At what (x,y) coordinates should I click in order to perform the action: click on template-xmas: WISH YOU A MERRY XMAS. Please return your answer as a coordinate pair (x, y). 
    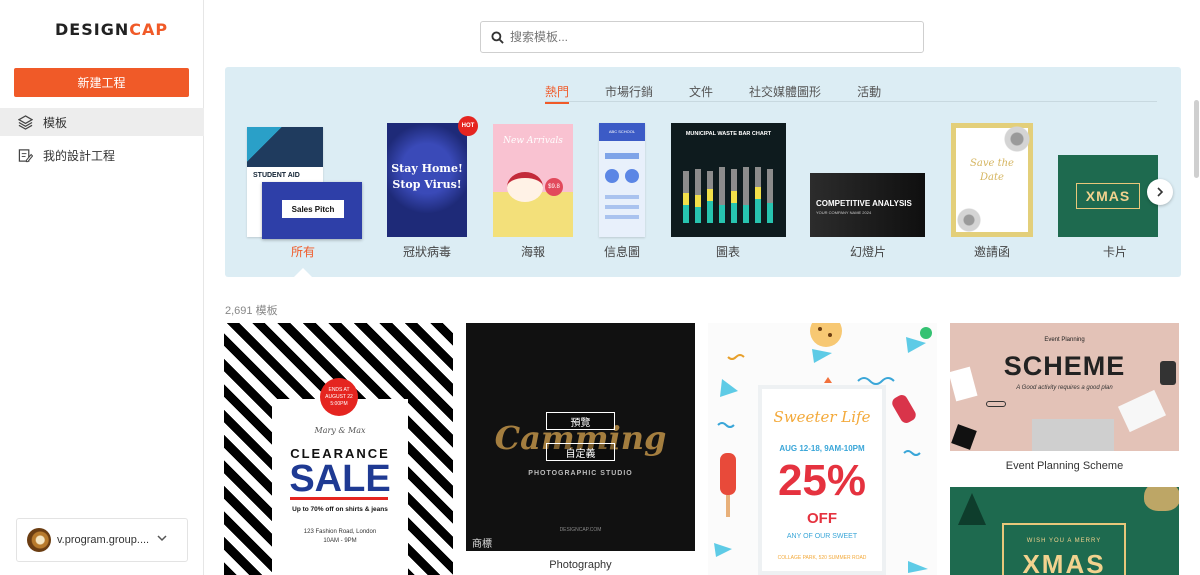
    Looking at the image, I should click on (1064, 531).